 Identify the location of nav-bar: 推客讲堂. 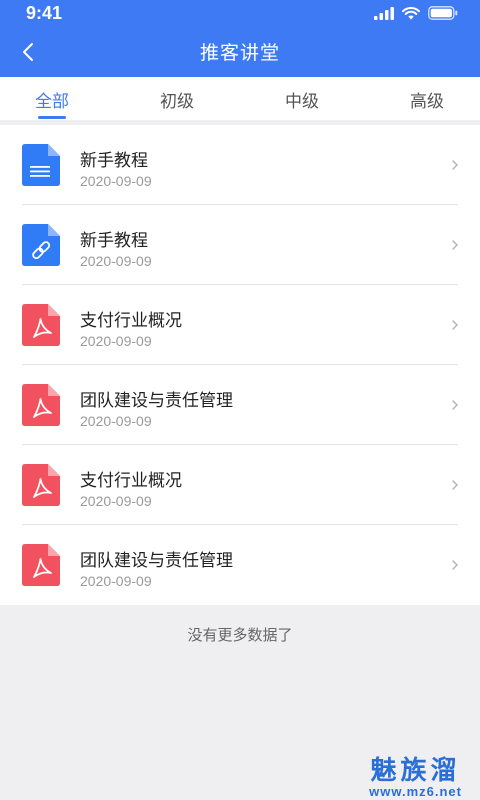
(240, 51).